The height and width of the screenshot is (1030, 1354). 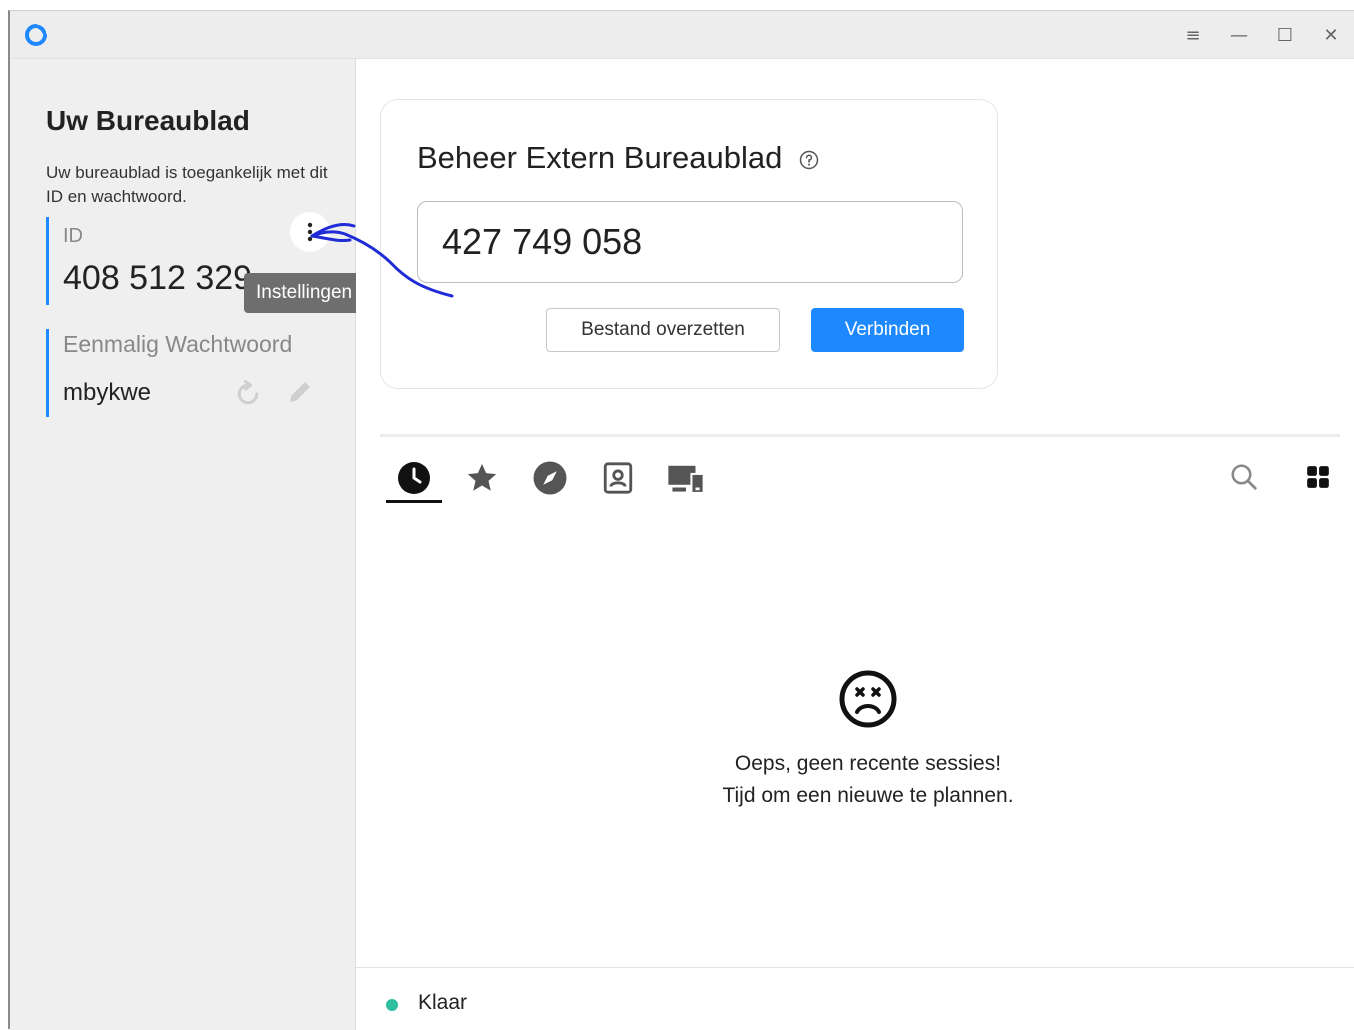 What do you see at coordinates (682, 35) in the screenshot?
I see `title-bar: ≡ — ☐ ✕` at bounding box center [682, 35].